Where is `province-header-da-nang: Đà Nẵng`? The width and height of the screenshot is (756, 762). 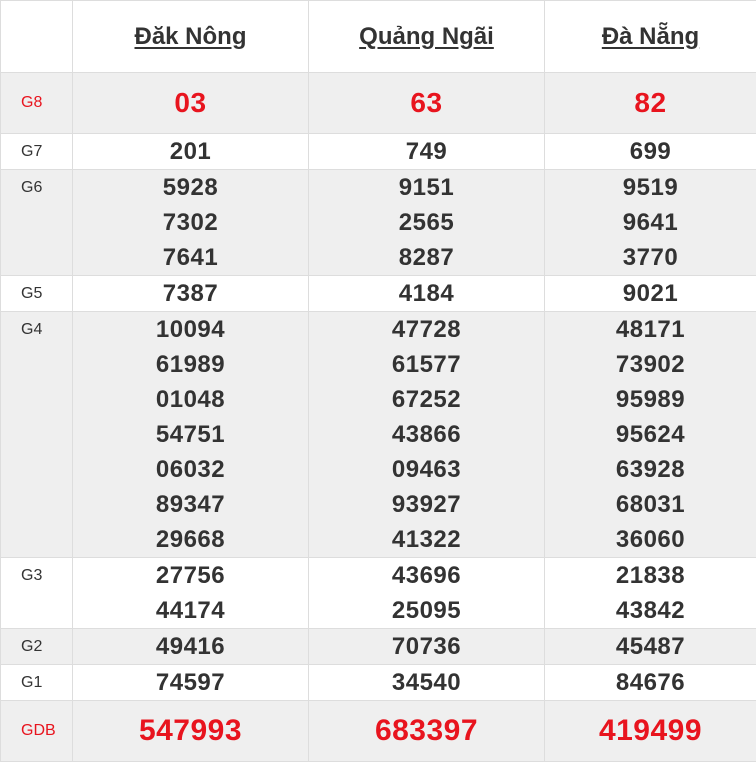 province-header-da-nang: Đà Nẵng is located at coordinates (650, 37).